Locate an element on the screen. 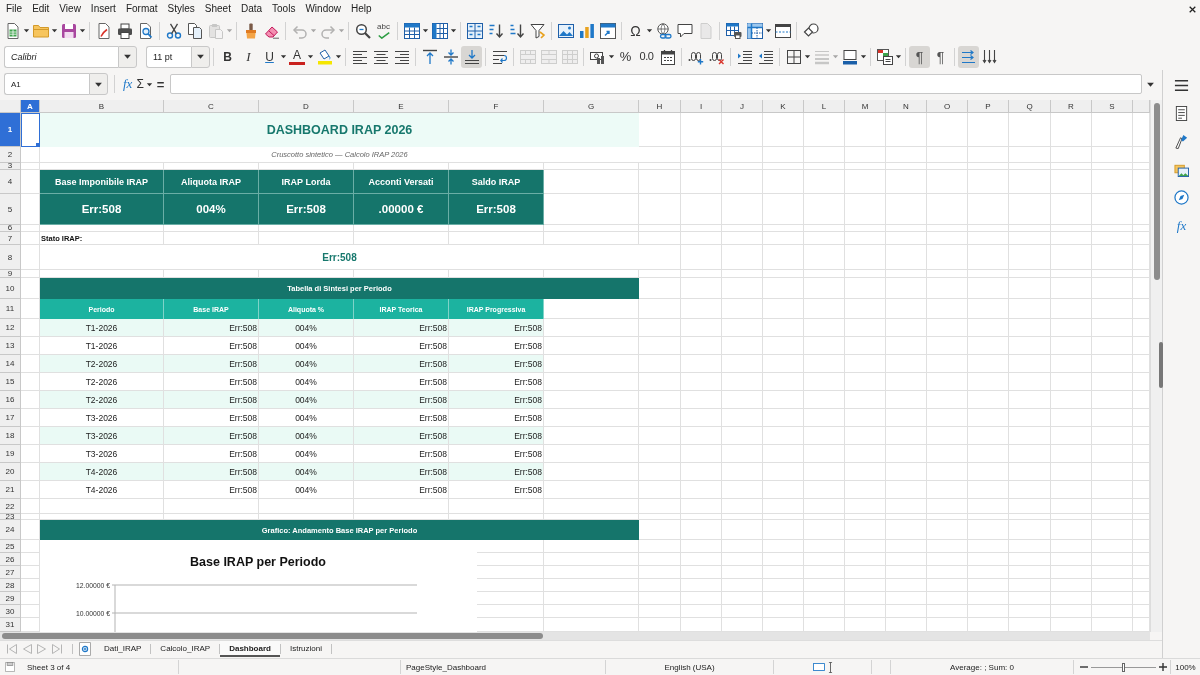 The image size is (1200, 675). pictures-folder-icon is located at coordinates (1181, 169).